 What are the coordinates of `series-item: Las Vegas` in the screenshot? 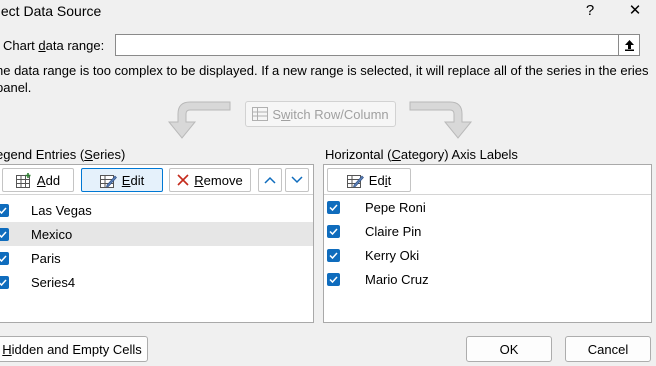 It's located at (156, 210).